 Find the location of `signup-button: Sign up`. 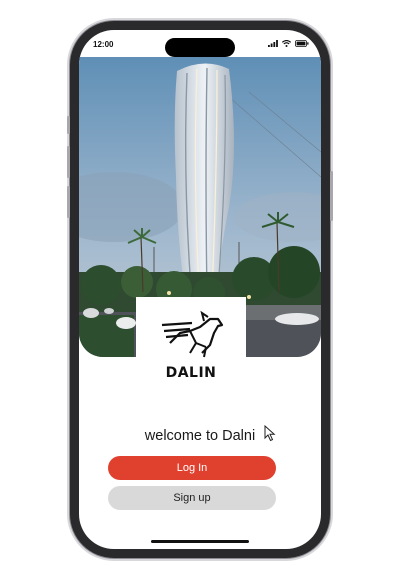

signup-button: Sign up is located at coordinates (192, 498).